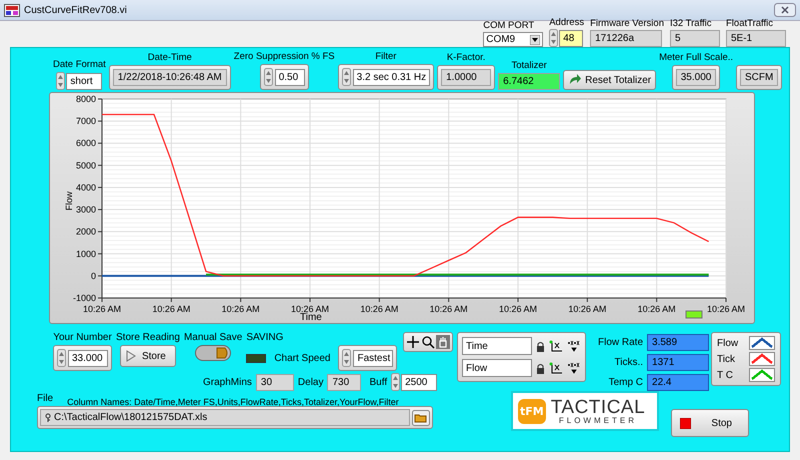  What do you see at coordinates (756, 38) in the screenshot?
I see `readout-value: 5E-1` at bounding box center [756, 38].